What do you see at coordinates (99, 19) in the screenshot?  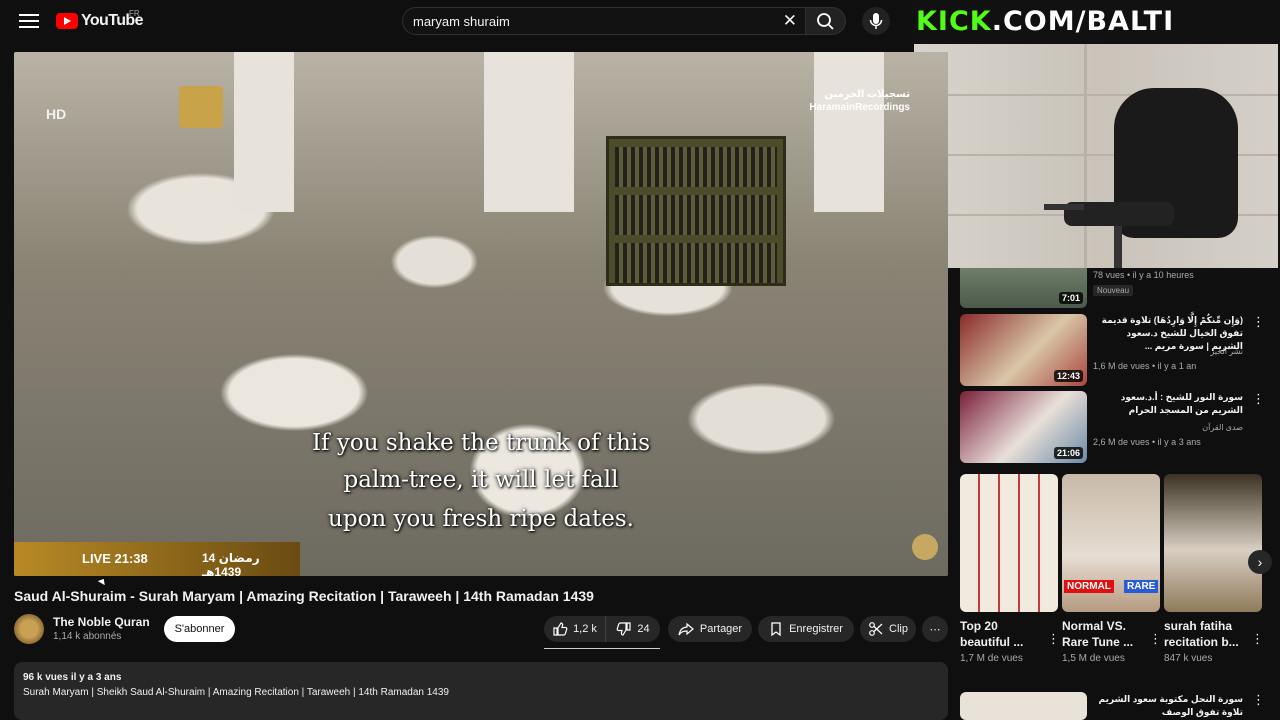 I see `youtube-logo: YouTube FR` at bounding box center [99, 19].